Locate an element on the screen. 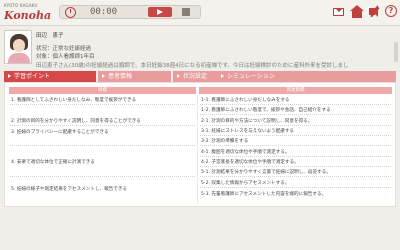  tab-bar: 学習ポイント 患者情報 状況設定 シミュレーション is located at coordinates (200, 76).